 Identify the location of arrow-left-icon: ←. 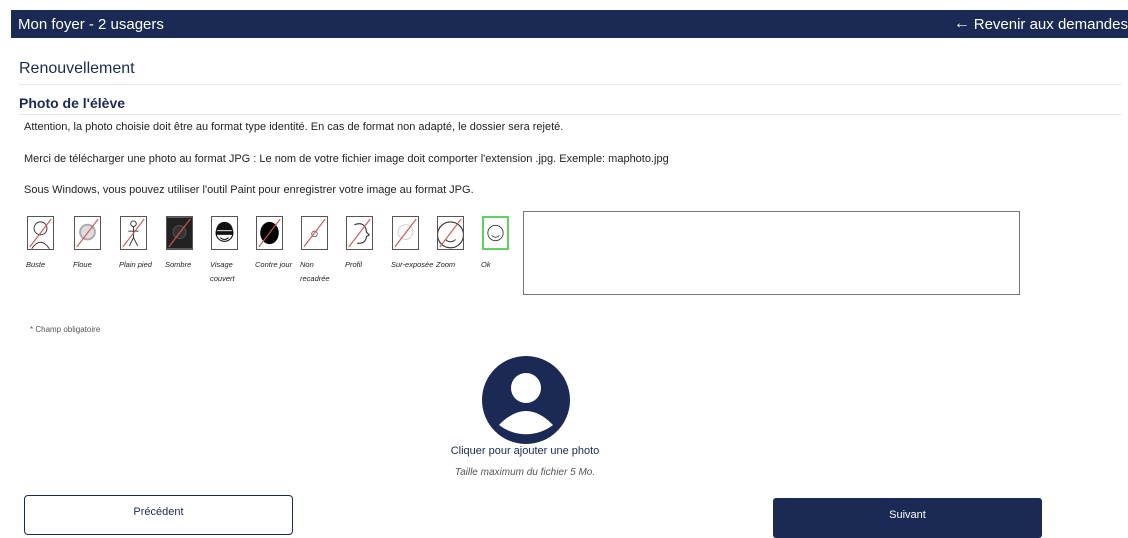
(961, 23).